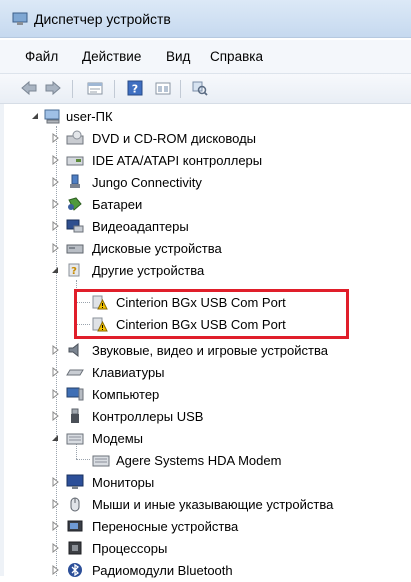 This screenshot has width=411, height=582. I want to click on tree-item-label: Контроллеры USB, so click(148, 416).